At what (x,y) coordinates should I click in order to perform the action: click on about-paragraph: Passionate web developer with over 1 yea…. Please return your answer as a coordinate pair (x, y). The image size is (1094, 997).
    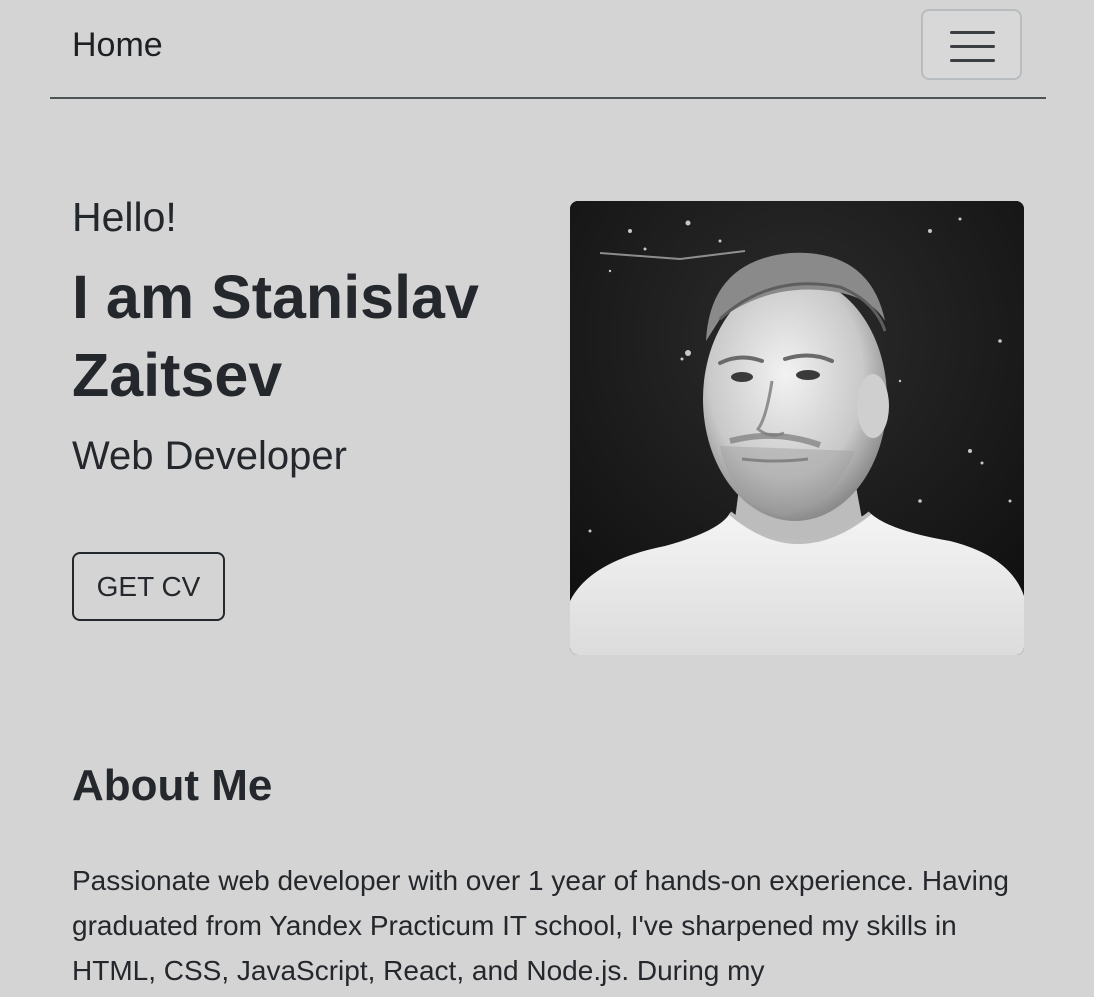
    Looking at the image, I should click on (541, 925).